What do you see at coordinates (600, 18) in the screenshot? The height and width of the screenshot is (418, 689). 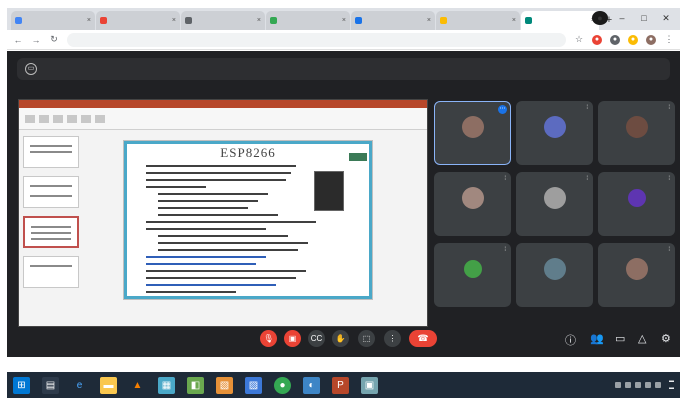 I see `profile-avatar-icon: ●` at bounding box center [600, 18].